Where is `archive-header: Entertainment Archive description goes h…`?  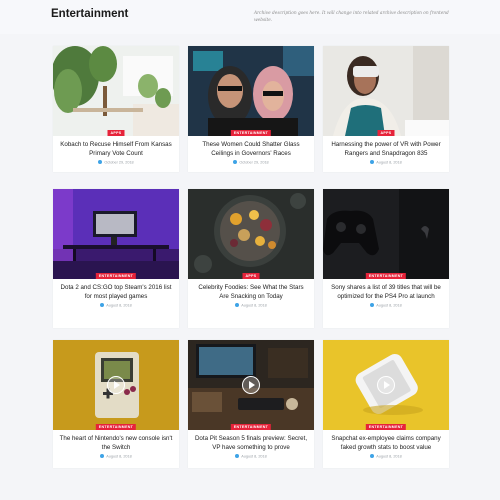 archive-header: Entertainment Archive description goes h… is located at coordinates (250, 17).